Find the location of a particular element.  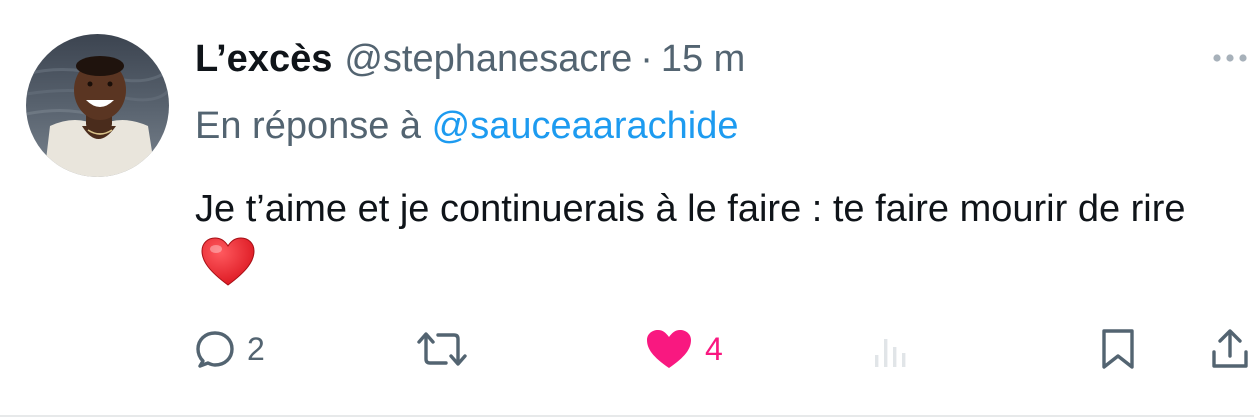

user-handle: @stephanesacre is located at coordinates (488, 59).